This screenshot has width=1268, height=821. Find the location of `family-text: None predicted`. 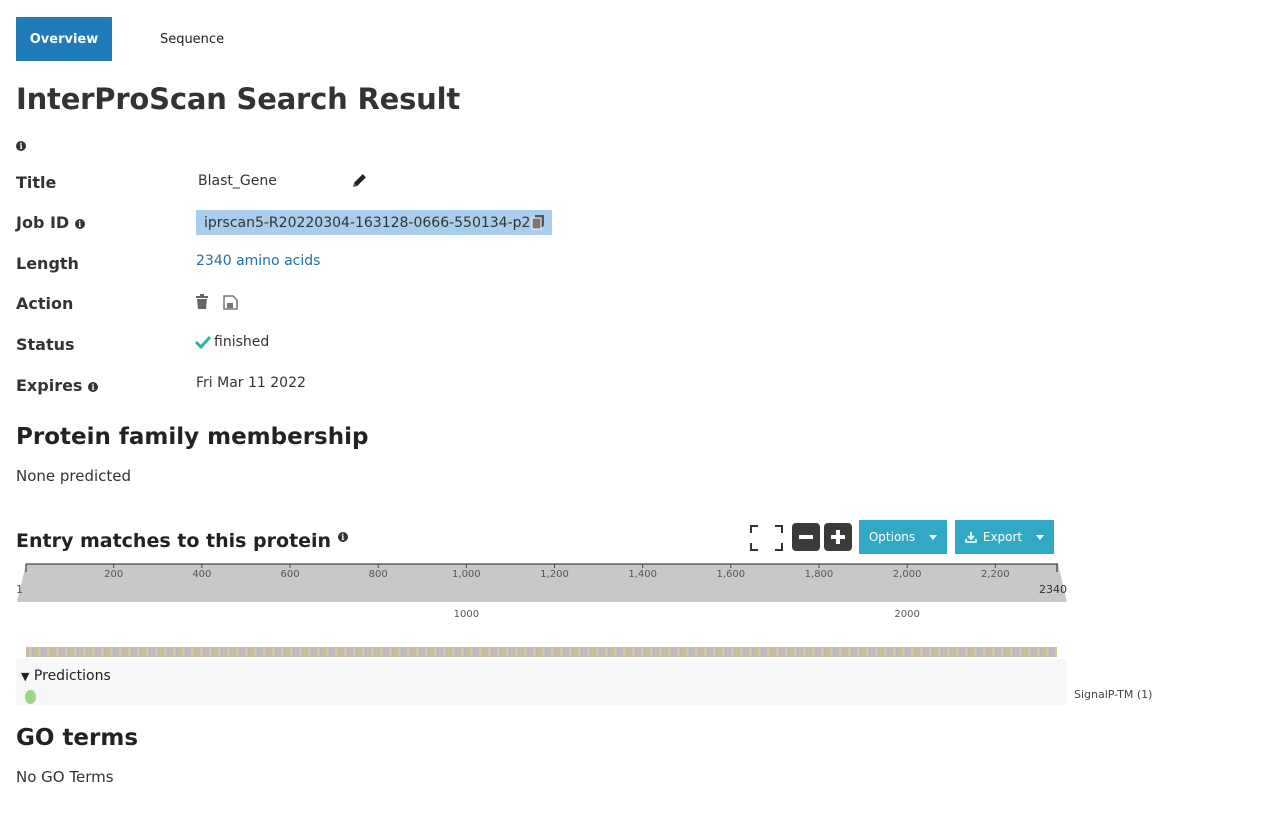

family-text: None predicted is located at coordinates (74, 476).